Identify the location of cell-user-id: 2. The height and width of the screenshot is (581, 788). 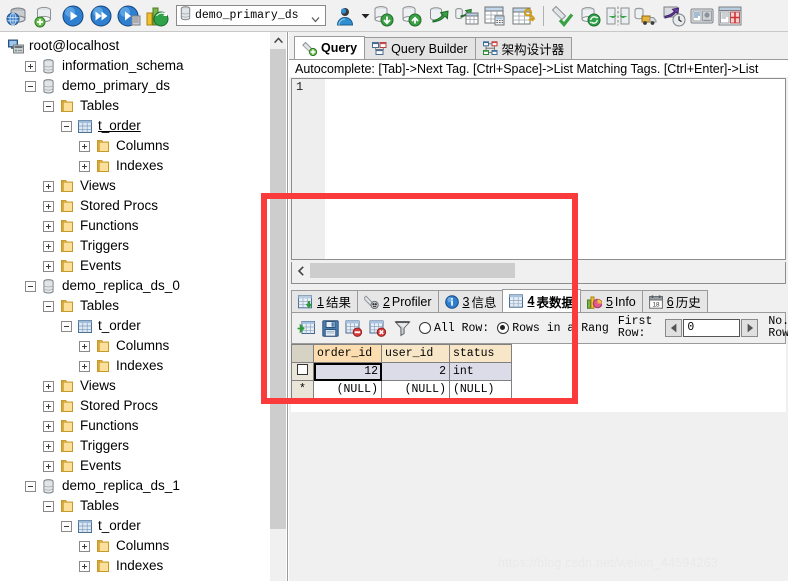
(415, 371).